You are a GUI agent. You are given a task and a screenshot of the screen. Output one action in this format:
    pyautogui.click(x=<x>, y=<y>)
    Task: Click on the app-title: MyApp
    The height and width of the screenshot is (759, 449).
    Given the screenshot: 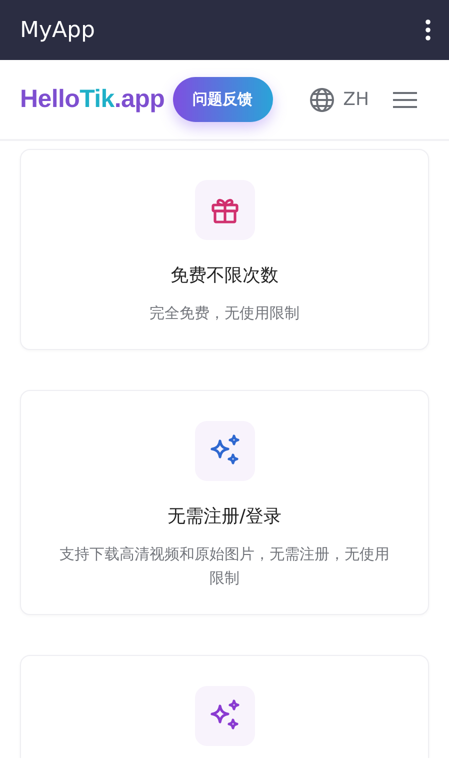 What is the action you would take?
    pyautogui.click(x=57, y=30)
    